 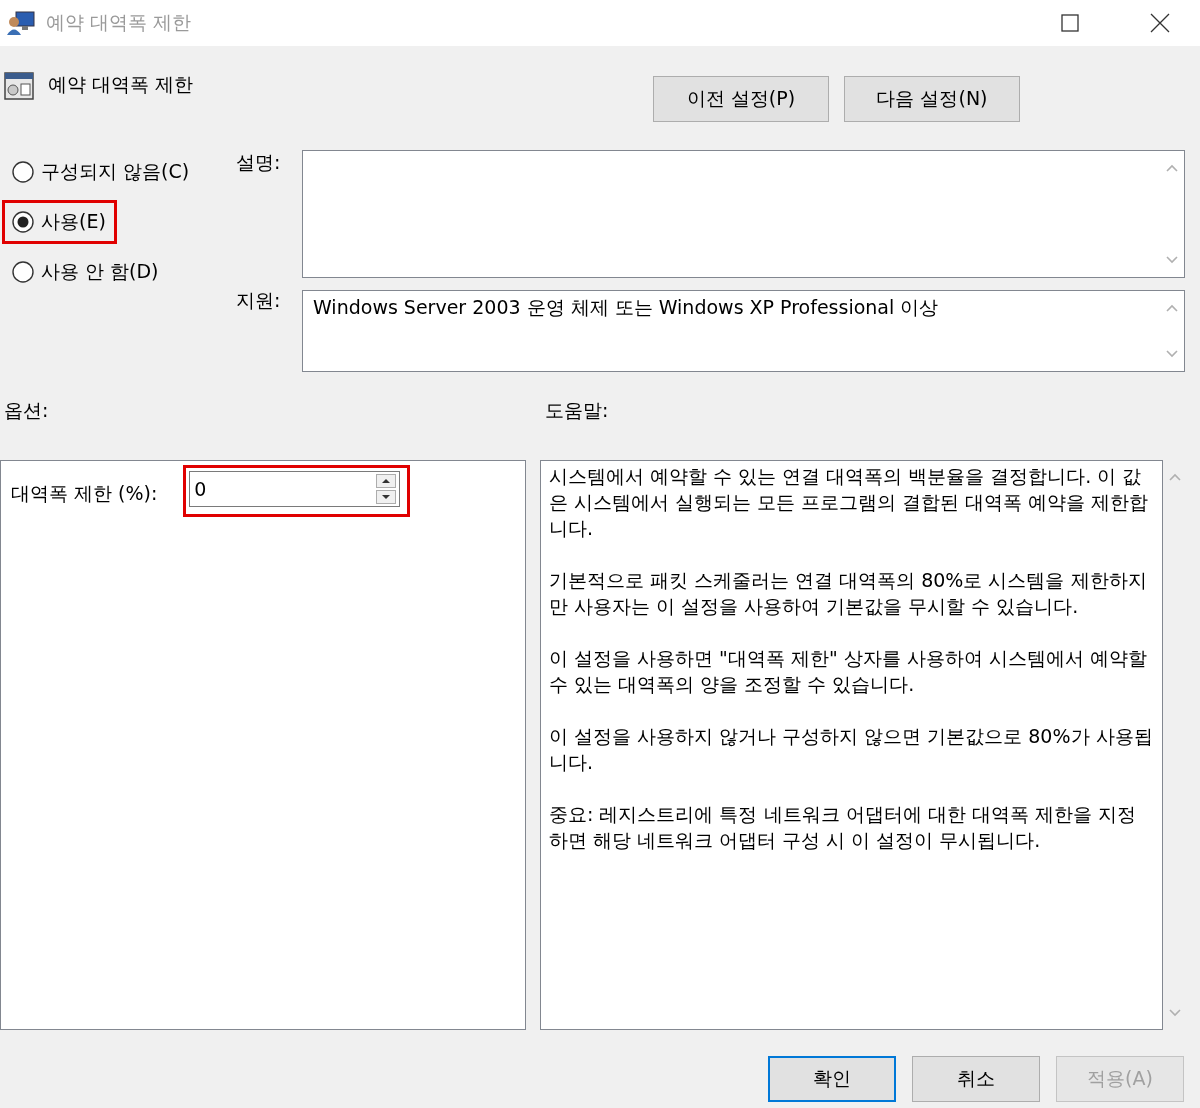 I want to click on bandwidth-spin-field: 0, so click(x=295, y=489).